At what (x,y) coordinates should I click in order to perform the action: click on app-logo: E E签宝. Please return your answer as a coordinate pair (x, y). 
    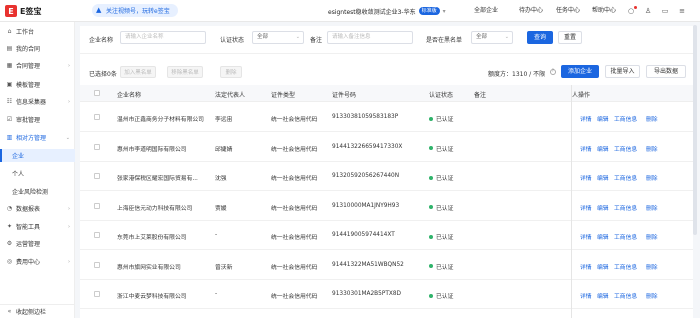
    Looking at the image, I should click on (23, 11).